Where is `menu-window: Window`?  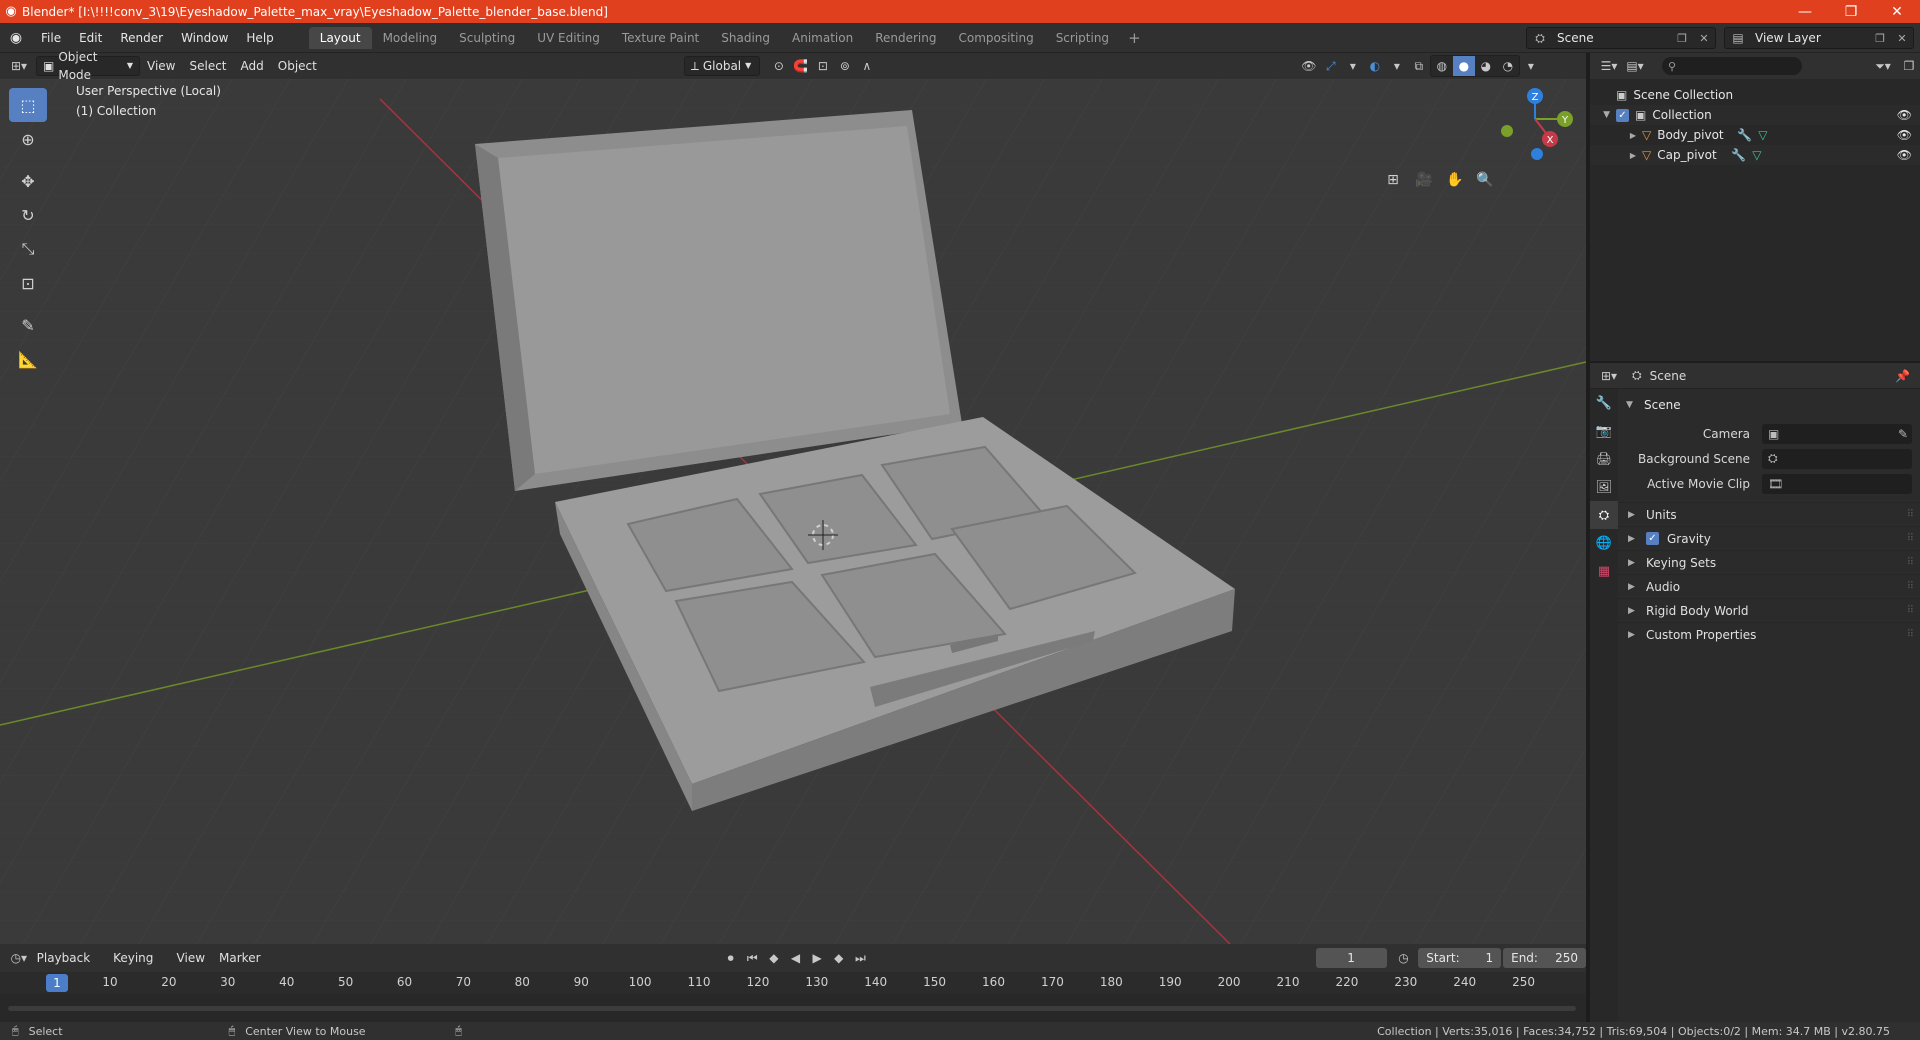
menu-window: Window is located at coordinates (204, 38).